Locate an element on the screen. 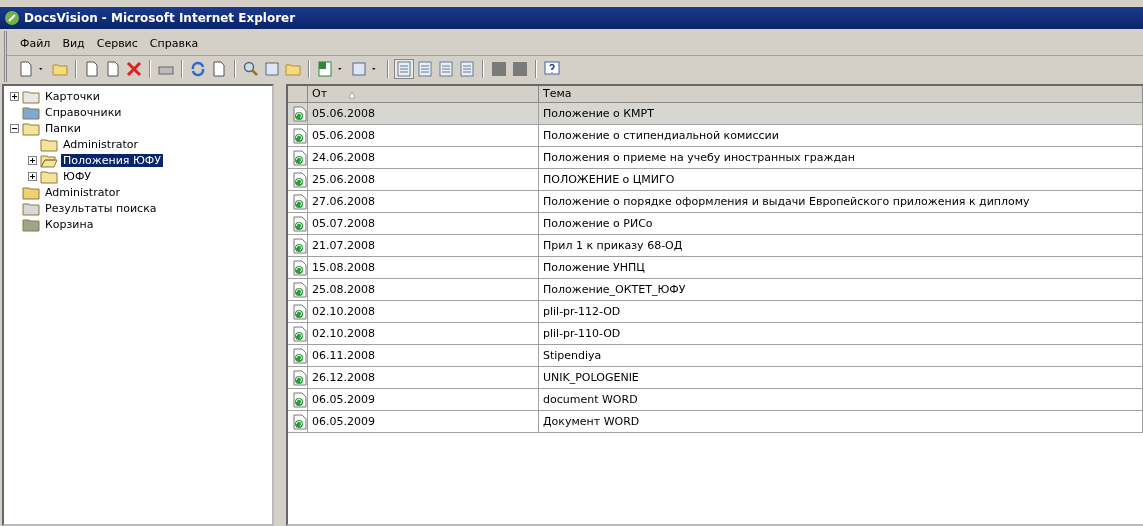 Image resolution: width=1143 pixels, height=526 pixels. table-cell: 06.11.2008 is located at coordinates (423, 355).